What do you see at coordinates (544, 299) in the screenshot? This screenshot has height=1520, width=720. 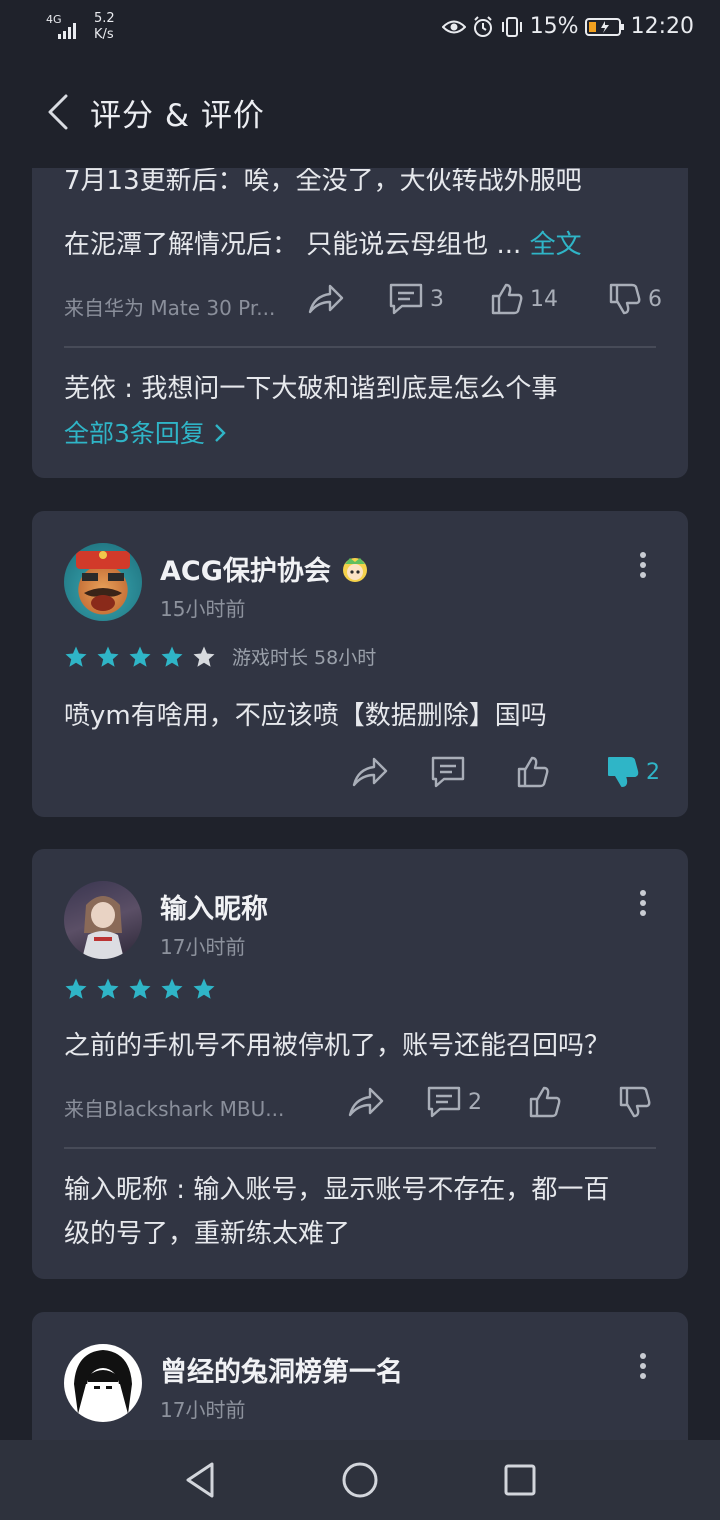 I see `like-count: 14` at bounding box center [544, 299].